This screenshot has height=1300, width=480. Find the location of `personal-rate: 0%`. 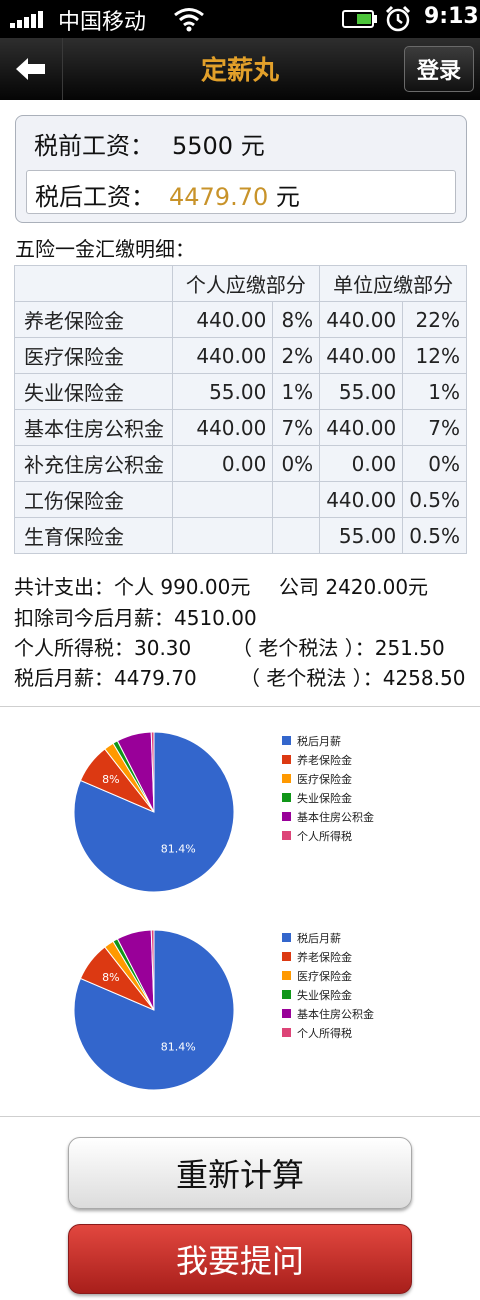

personal-rate: 0% is located at coordinates (296, 463).